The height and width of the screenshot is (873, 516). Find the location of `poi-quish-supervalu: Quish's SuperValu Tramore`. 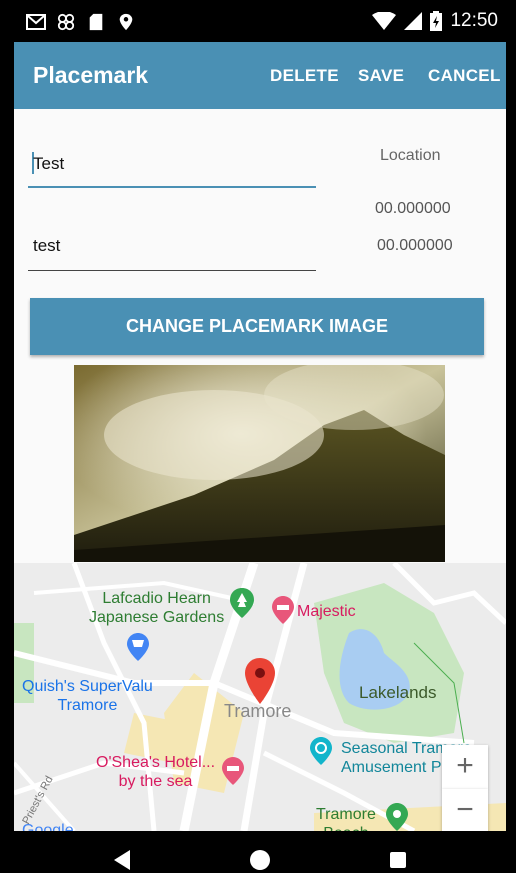

poi-quish-supervalu: Quish's SuperValu Tramore is located at coordinates (87, 696).